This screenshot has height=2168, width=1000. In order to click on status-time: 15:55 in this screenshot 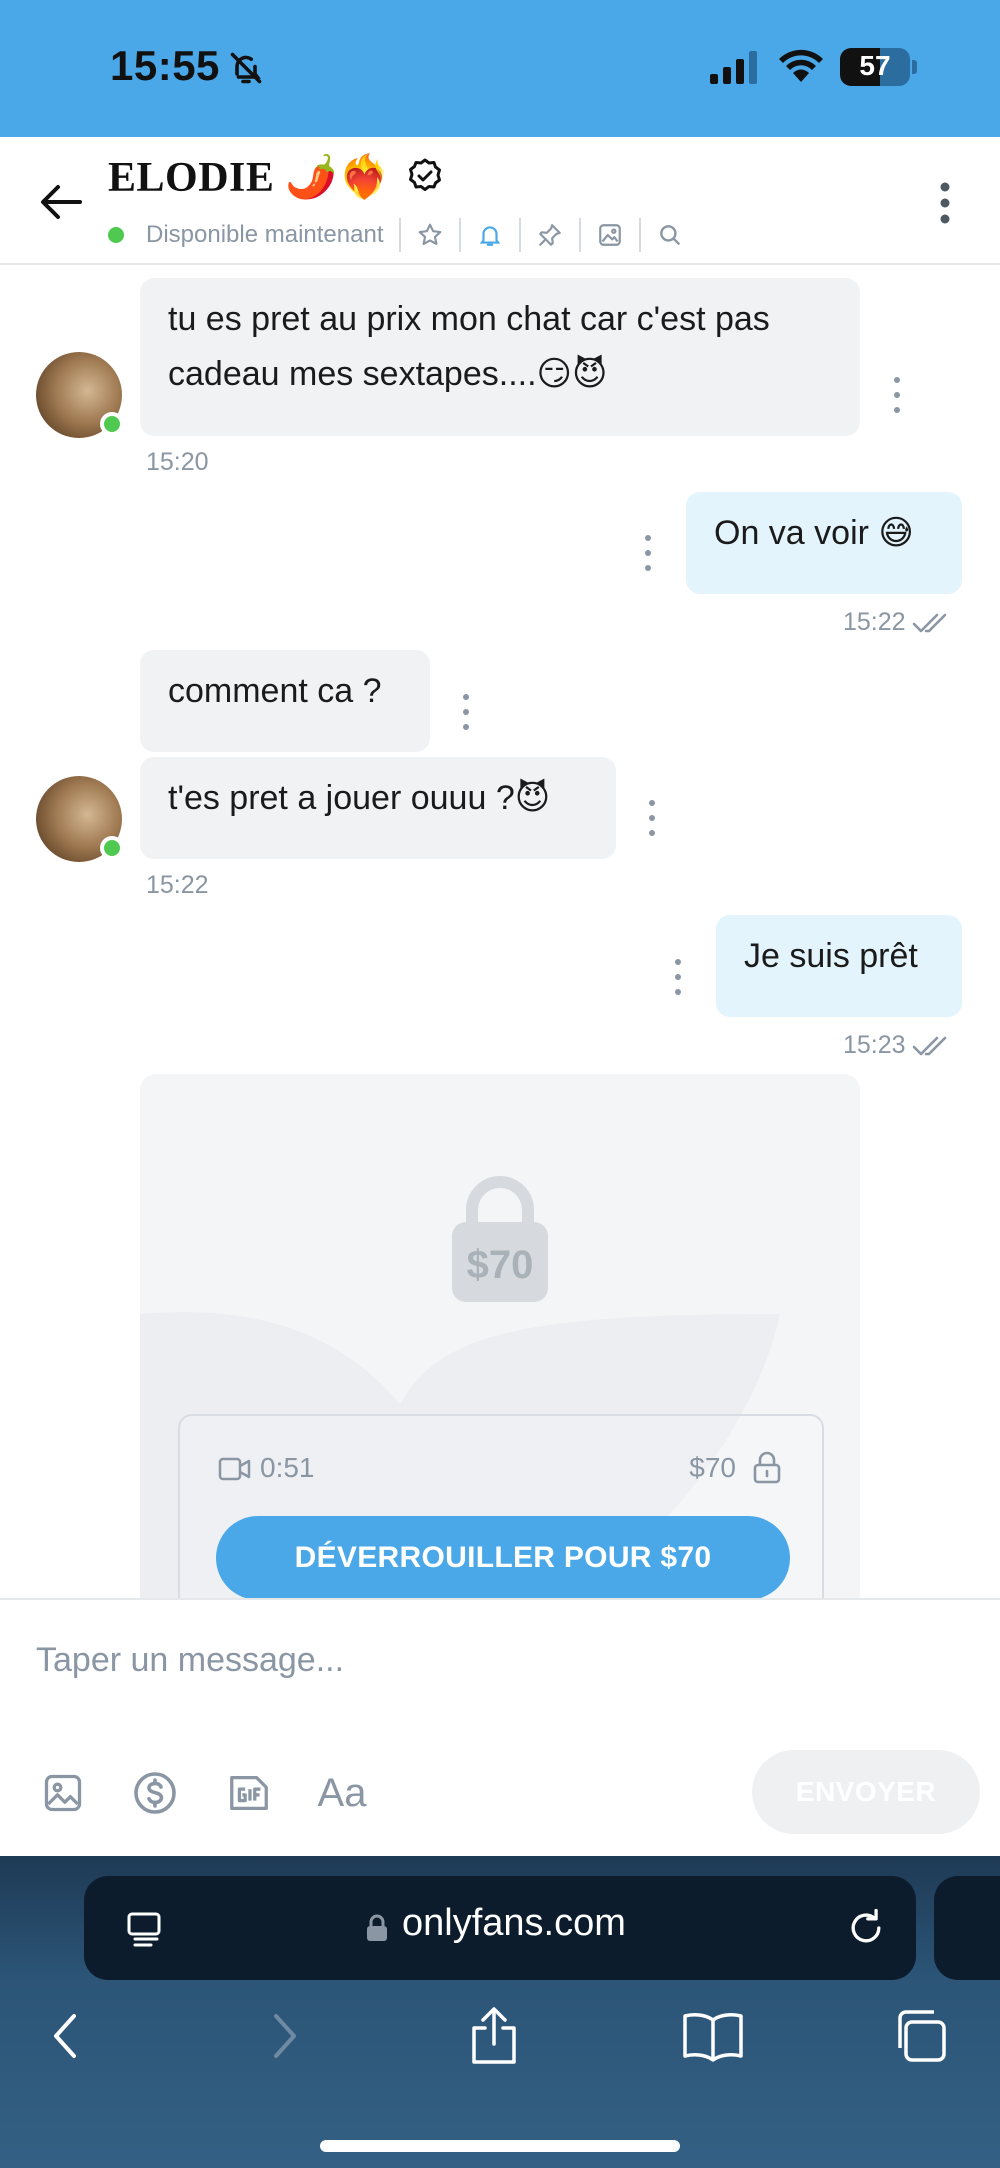, I will do `click(165, 65)`.